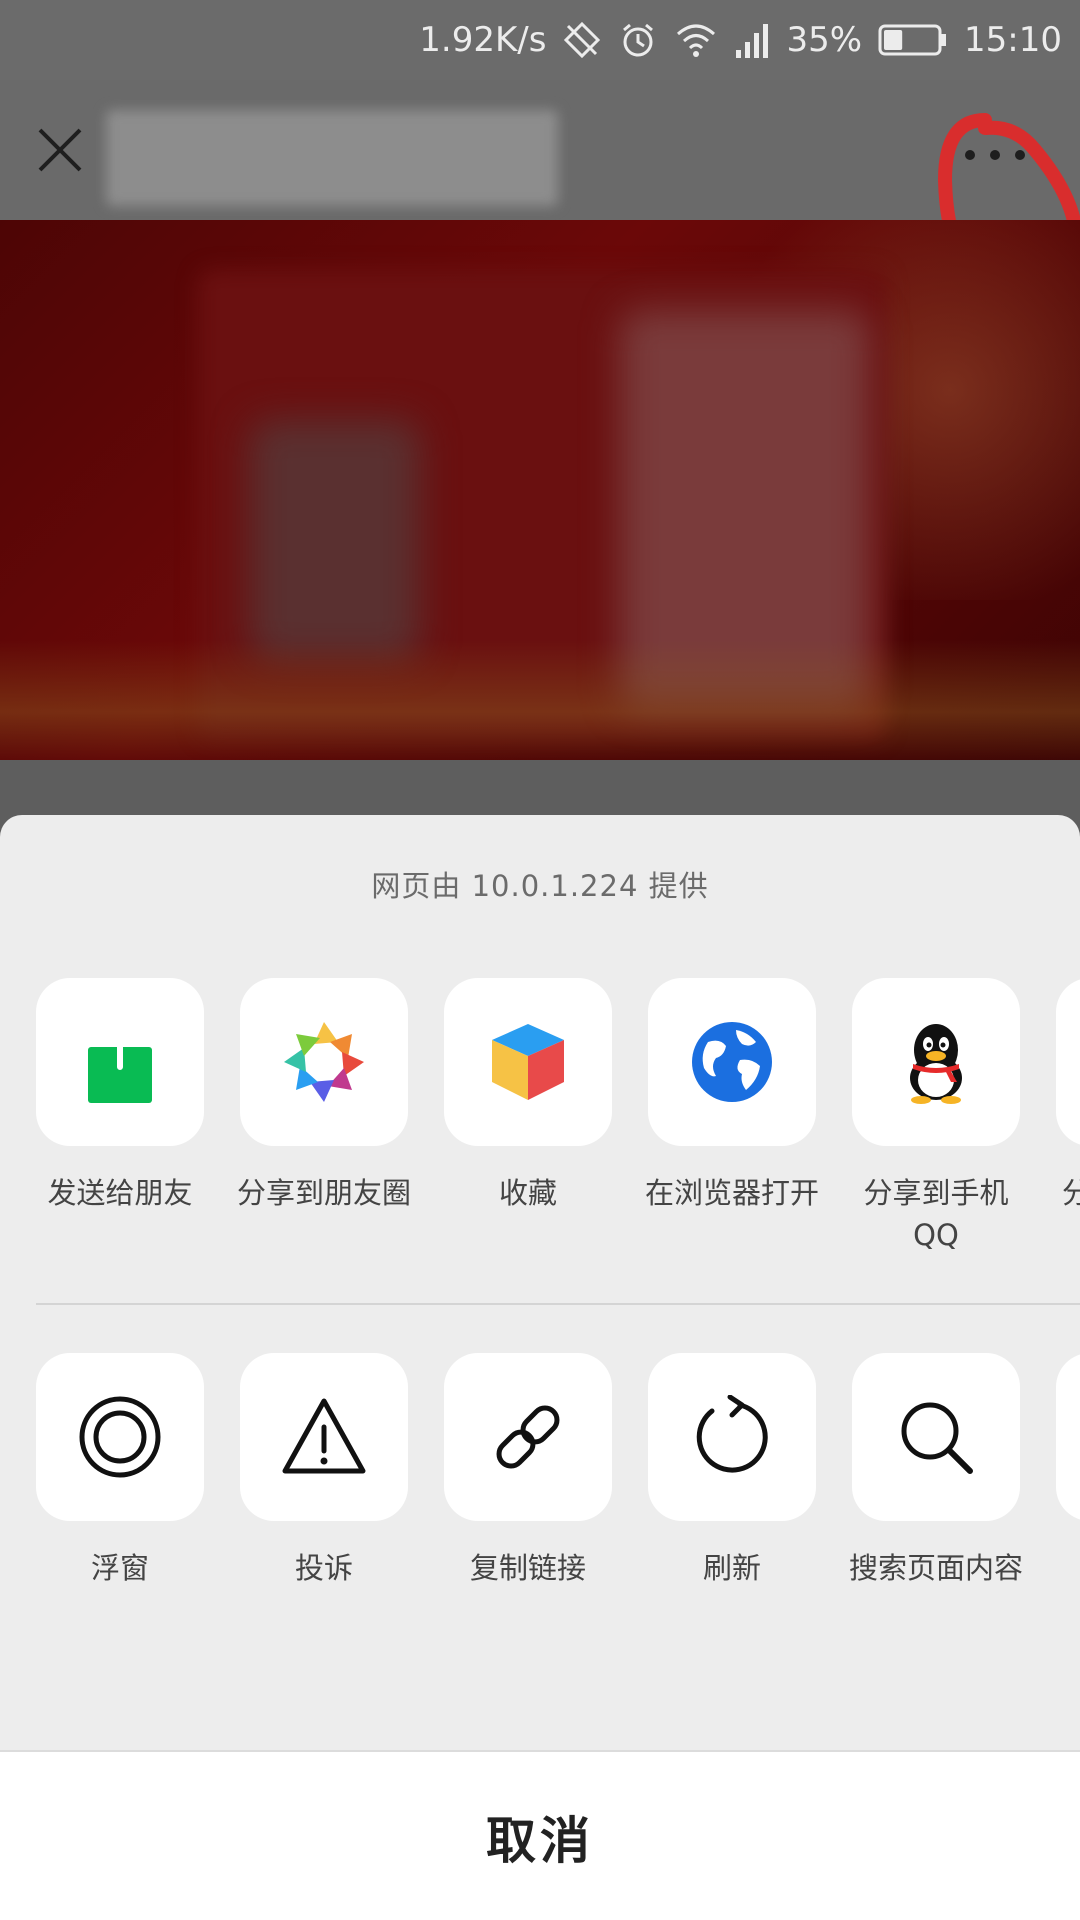 Image resolution: width=1080 pixels, height=1920 pixels. What do you see at coordinates (527, 1568) in the screenshot?
I see `action-label: 复制链接` at bounding box center [527, 1568].